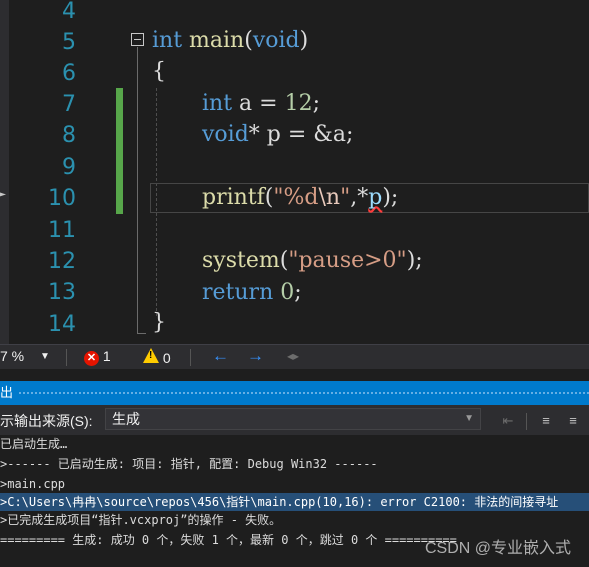  Describe the element at coordinates (230, 40) in the screenshot. I see `code-line-5: int main(void)` at that location.